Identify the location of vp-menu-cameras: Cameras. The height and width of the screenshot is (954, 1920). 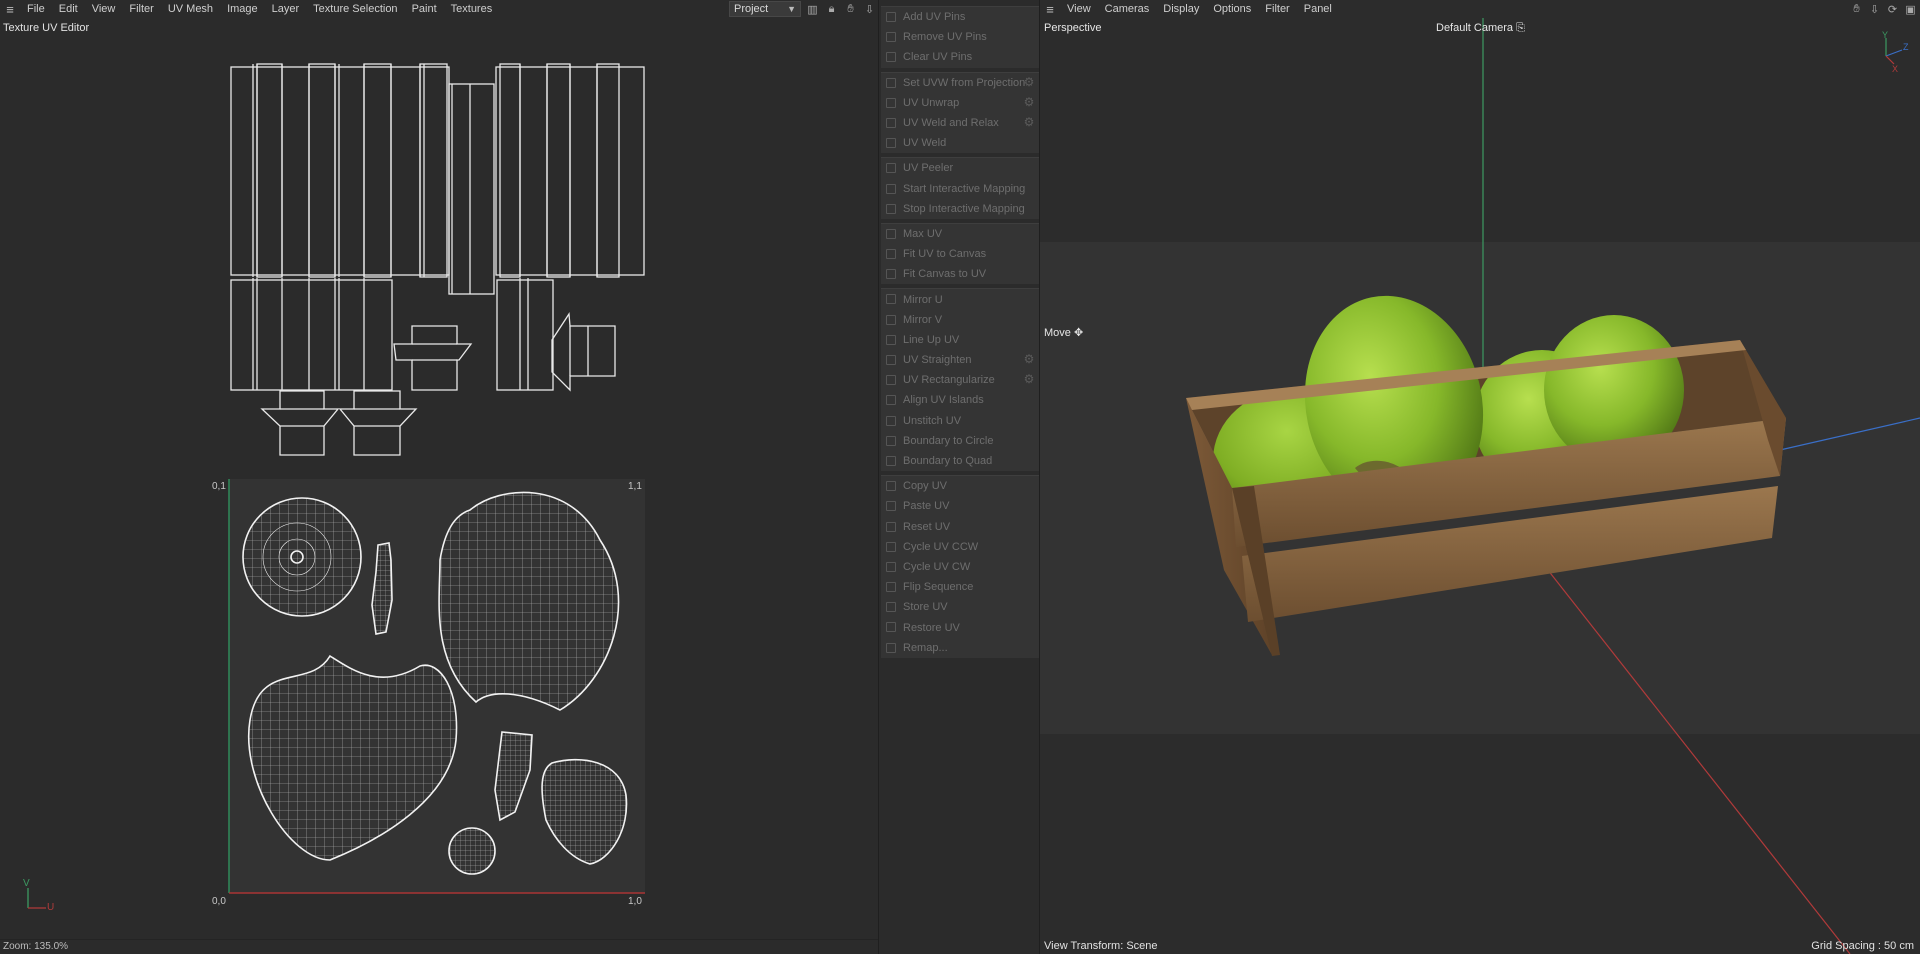
(1127, 9).